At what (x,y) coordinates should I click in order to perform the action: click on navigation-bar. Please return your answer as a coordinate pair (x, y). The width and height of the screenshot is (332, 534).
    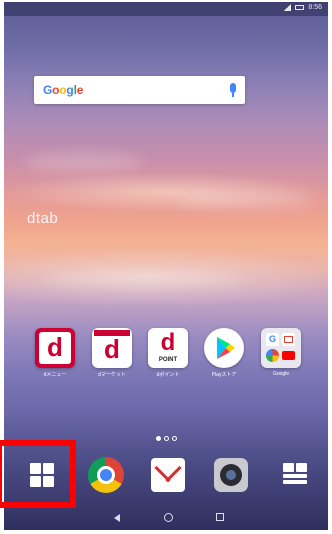
    Looking at the image, I should click on (166, 518).